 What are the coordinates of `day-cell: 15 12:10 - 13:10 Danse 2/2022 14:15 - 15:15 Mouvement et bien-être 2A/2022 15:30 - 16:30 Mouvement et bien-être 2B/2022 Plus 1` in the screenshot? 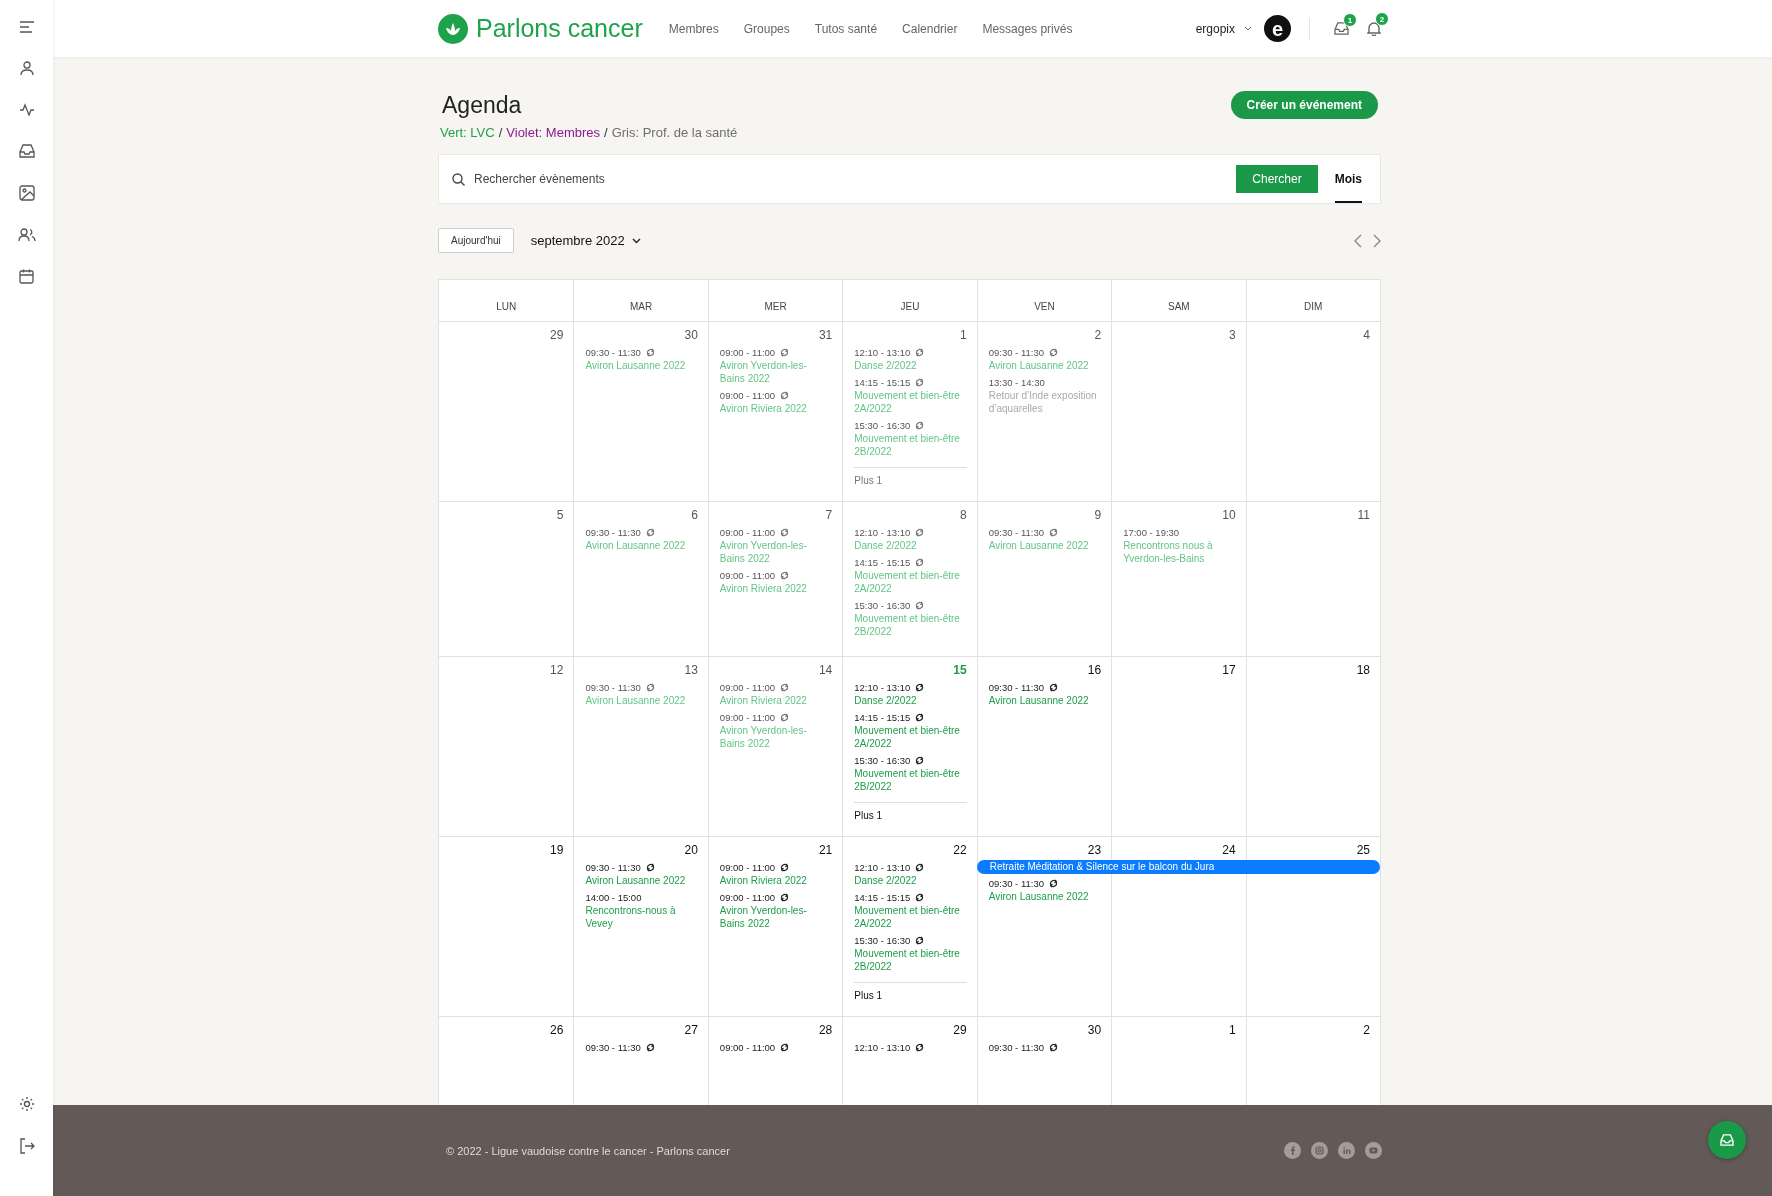 It's located at (909, 746).